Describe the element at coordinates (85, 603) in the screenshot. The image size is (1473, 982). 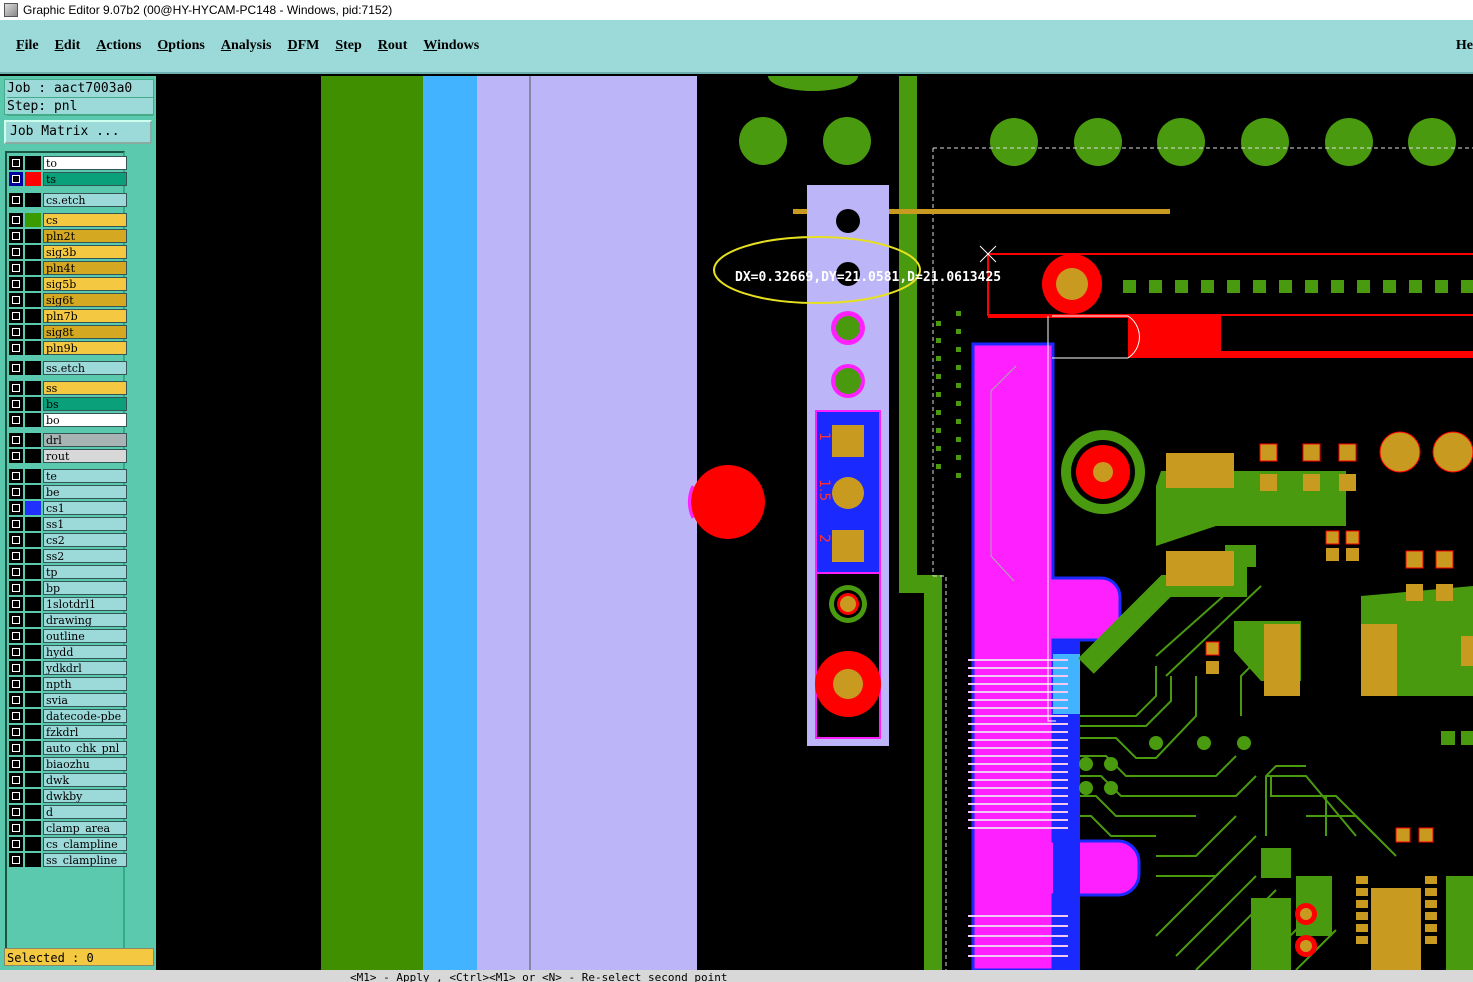
I see `layer-name: 1slotdrl1` at that location.